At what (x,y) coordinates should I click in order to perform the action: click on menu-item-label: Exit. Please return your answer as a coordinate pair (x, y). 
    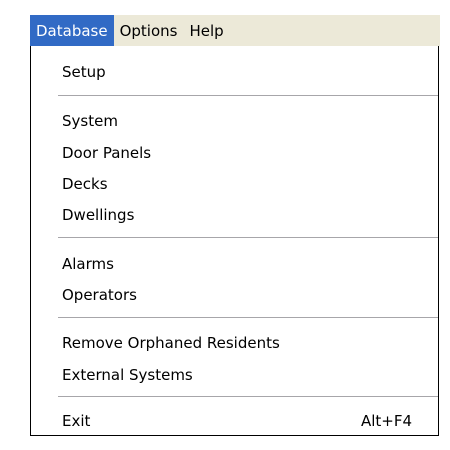
    Looking at the image, I should click on (76, 421).